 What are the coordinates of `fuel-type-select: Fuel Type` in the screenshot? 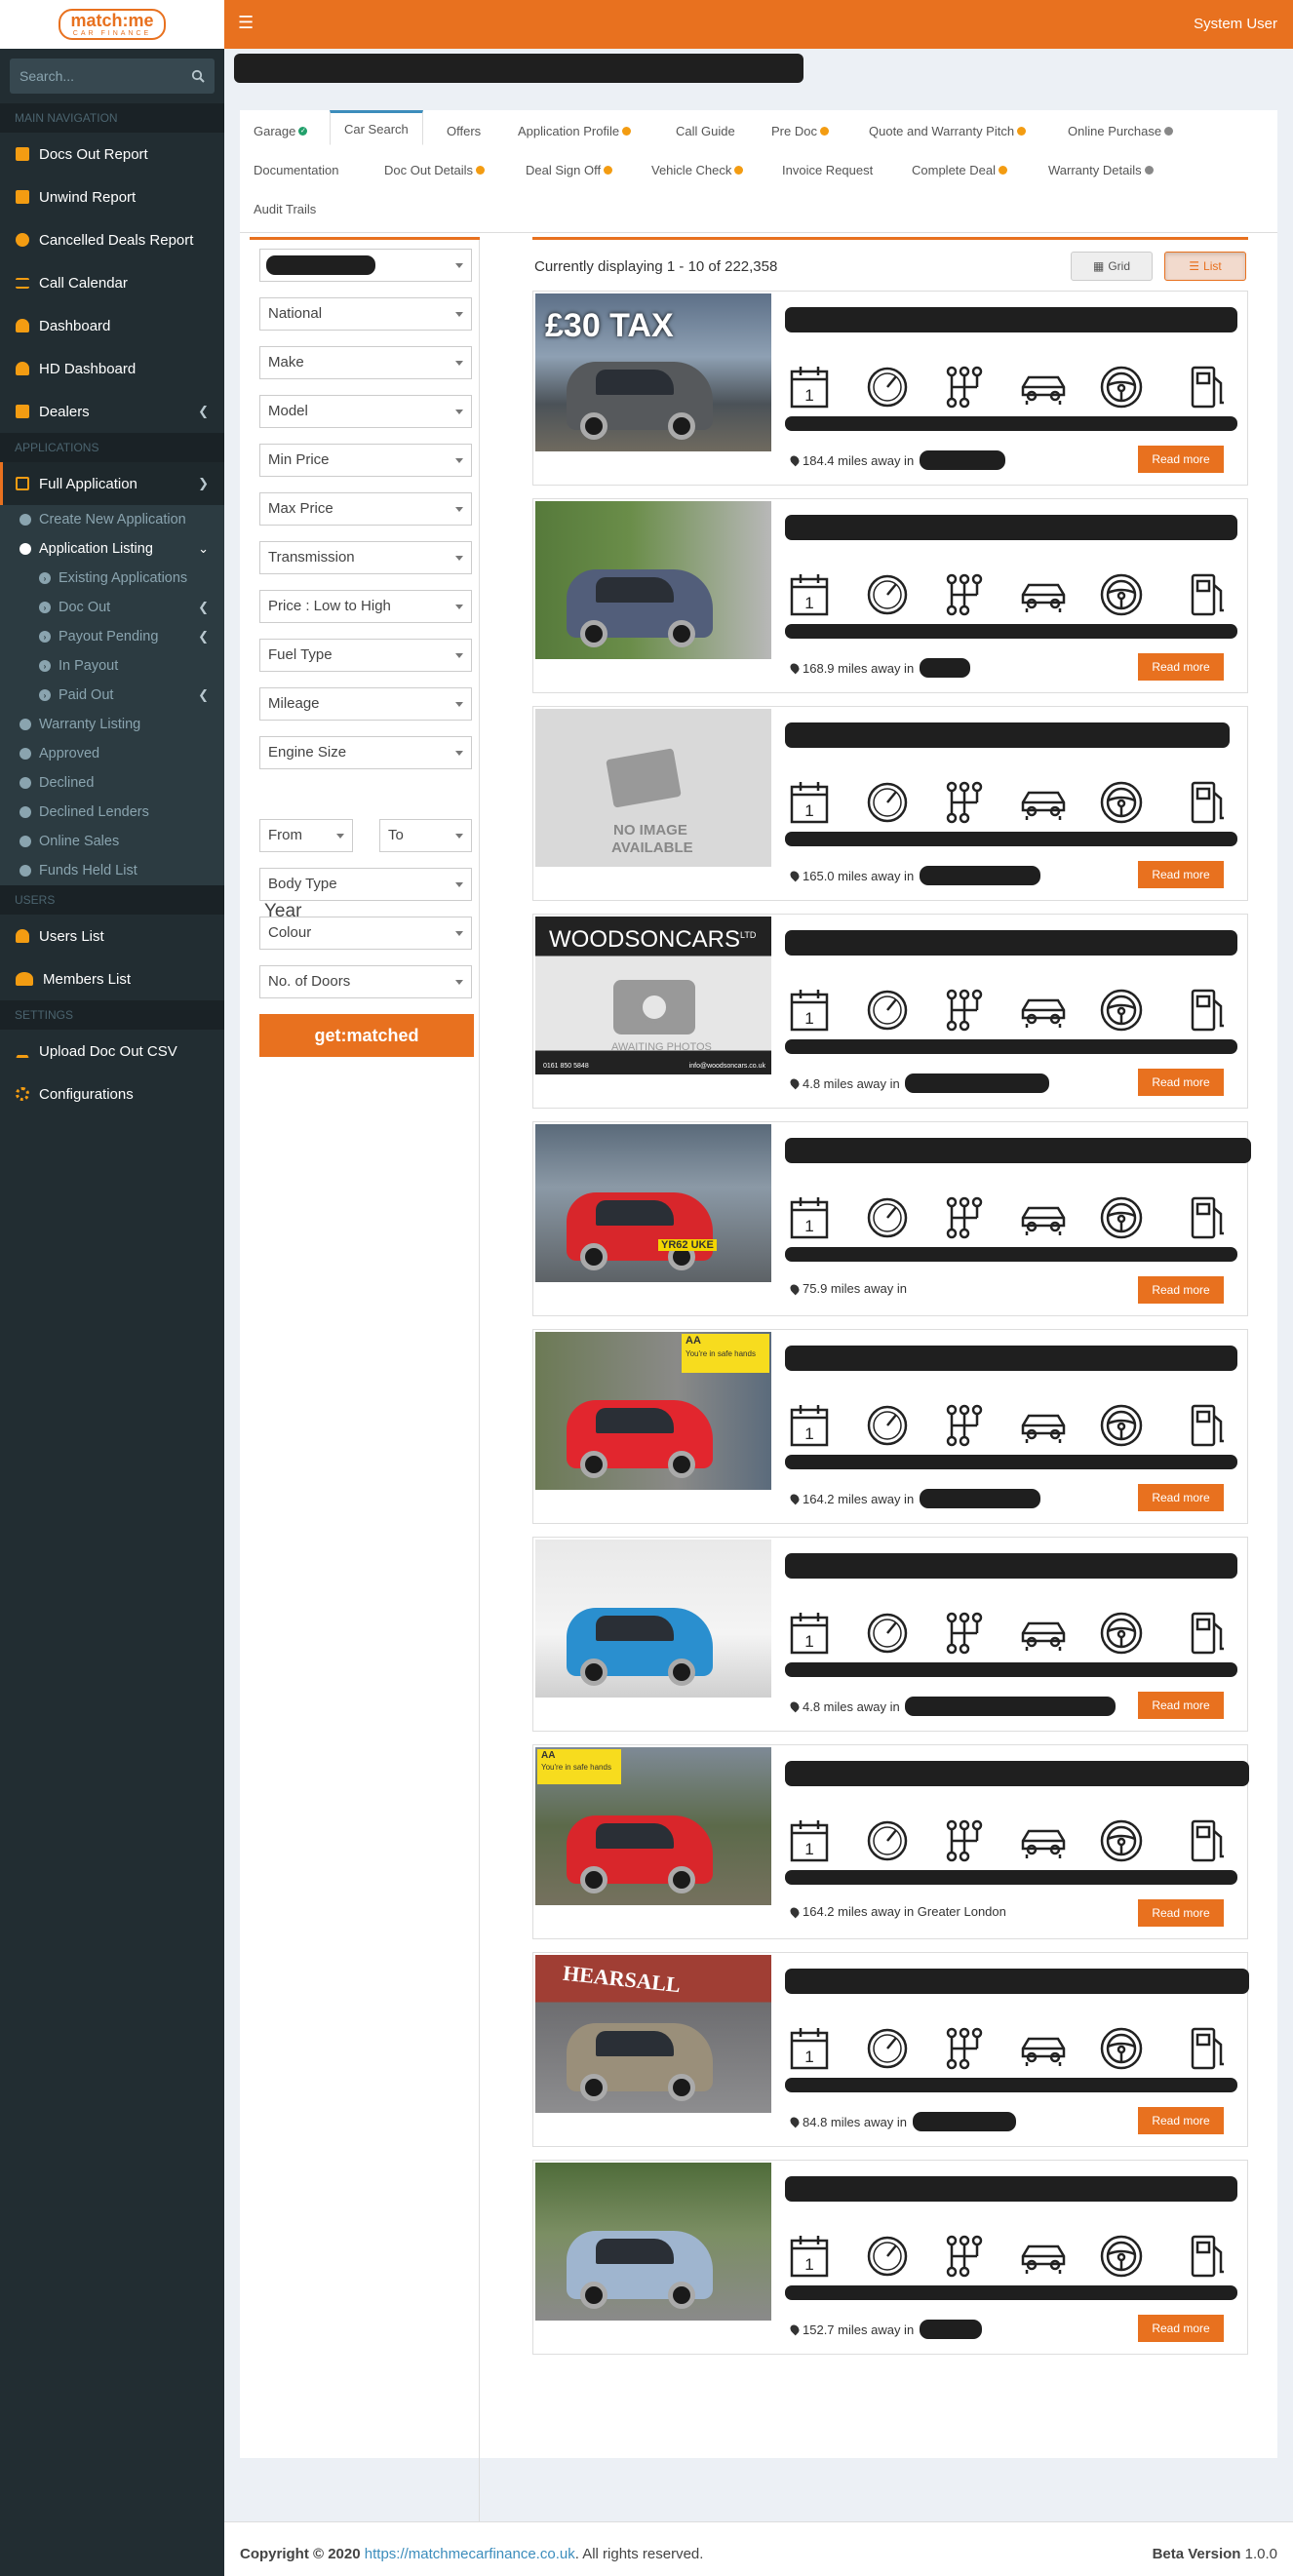 It's located at (365, 655).